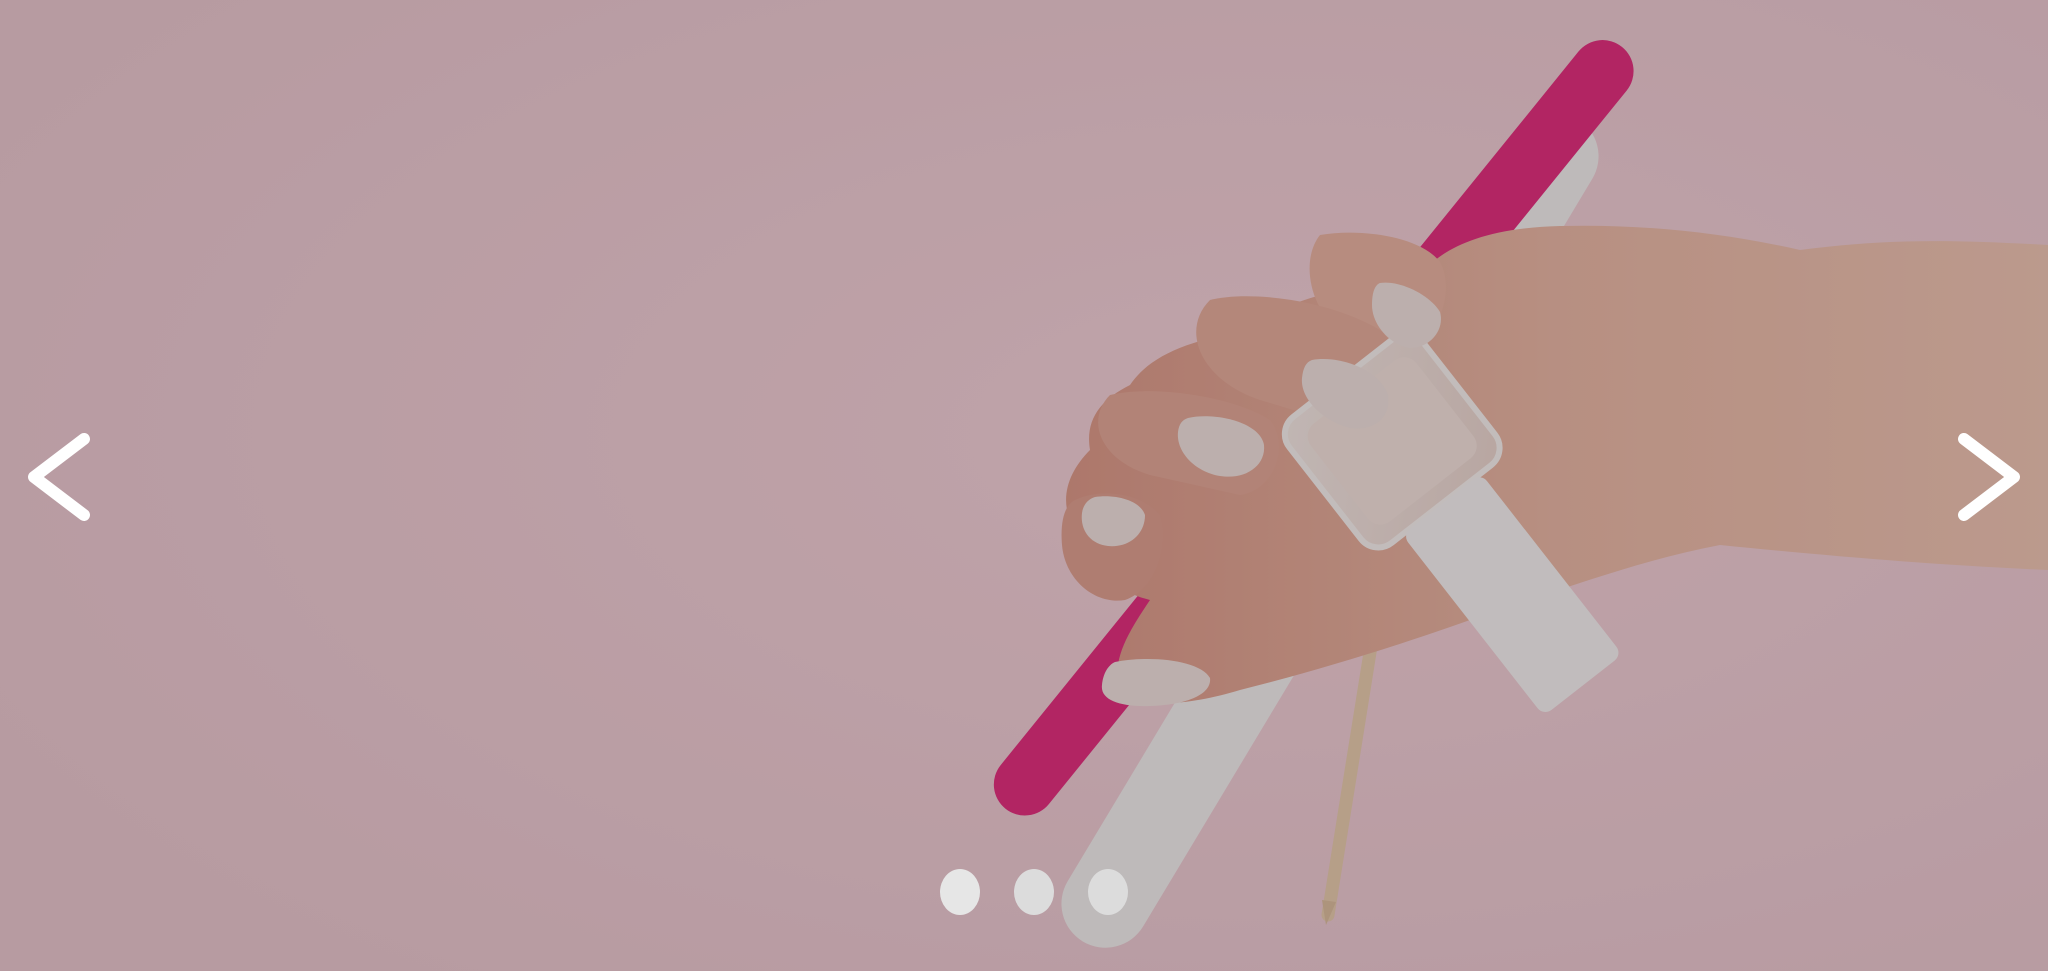 The width and height of the screenshot is (2048, 971). I want to click on slide-indicators, so click(1034, 892).